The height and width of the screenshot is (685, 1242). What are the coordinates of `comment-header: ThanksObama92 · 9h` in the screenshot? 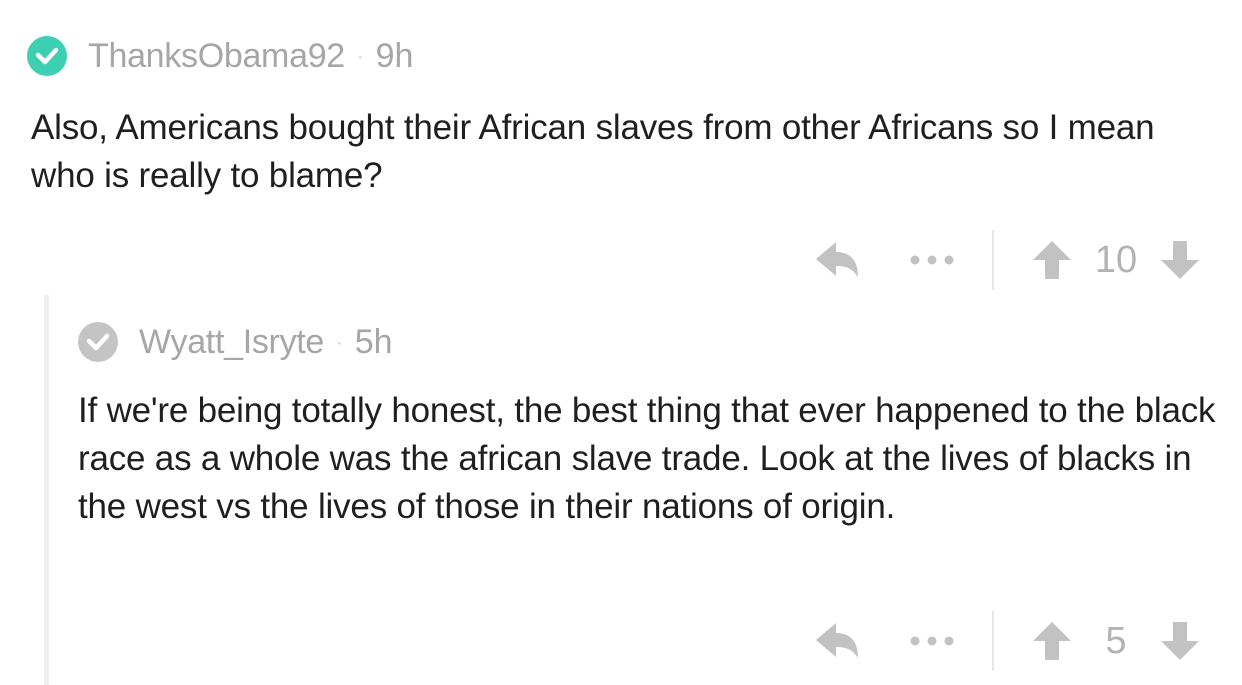 It's located at (220, 56).